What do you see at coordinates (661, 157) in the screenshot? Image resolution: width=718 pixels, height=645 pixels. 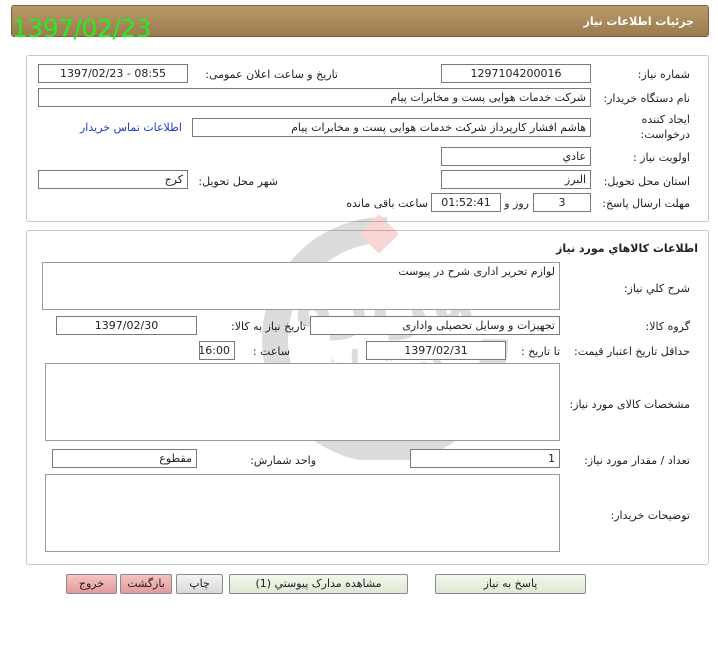 I see `priority-label: اولویت نیاز :` at bounding box center [661, 157].